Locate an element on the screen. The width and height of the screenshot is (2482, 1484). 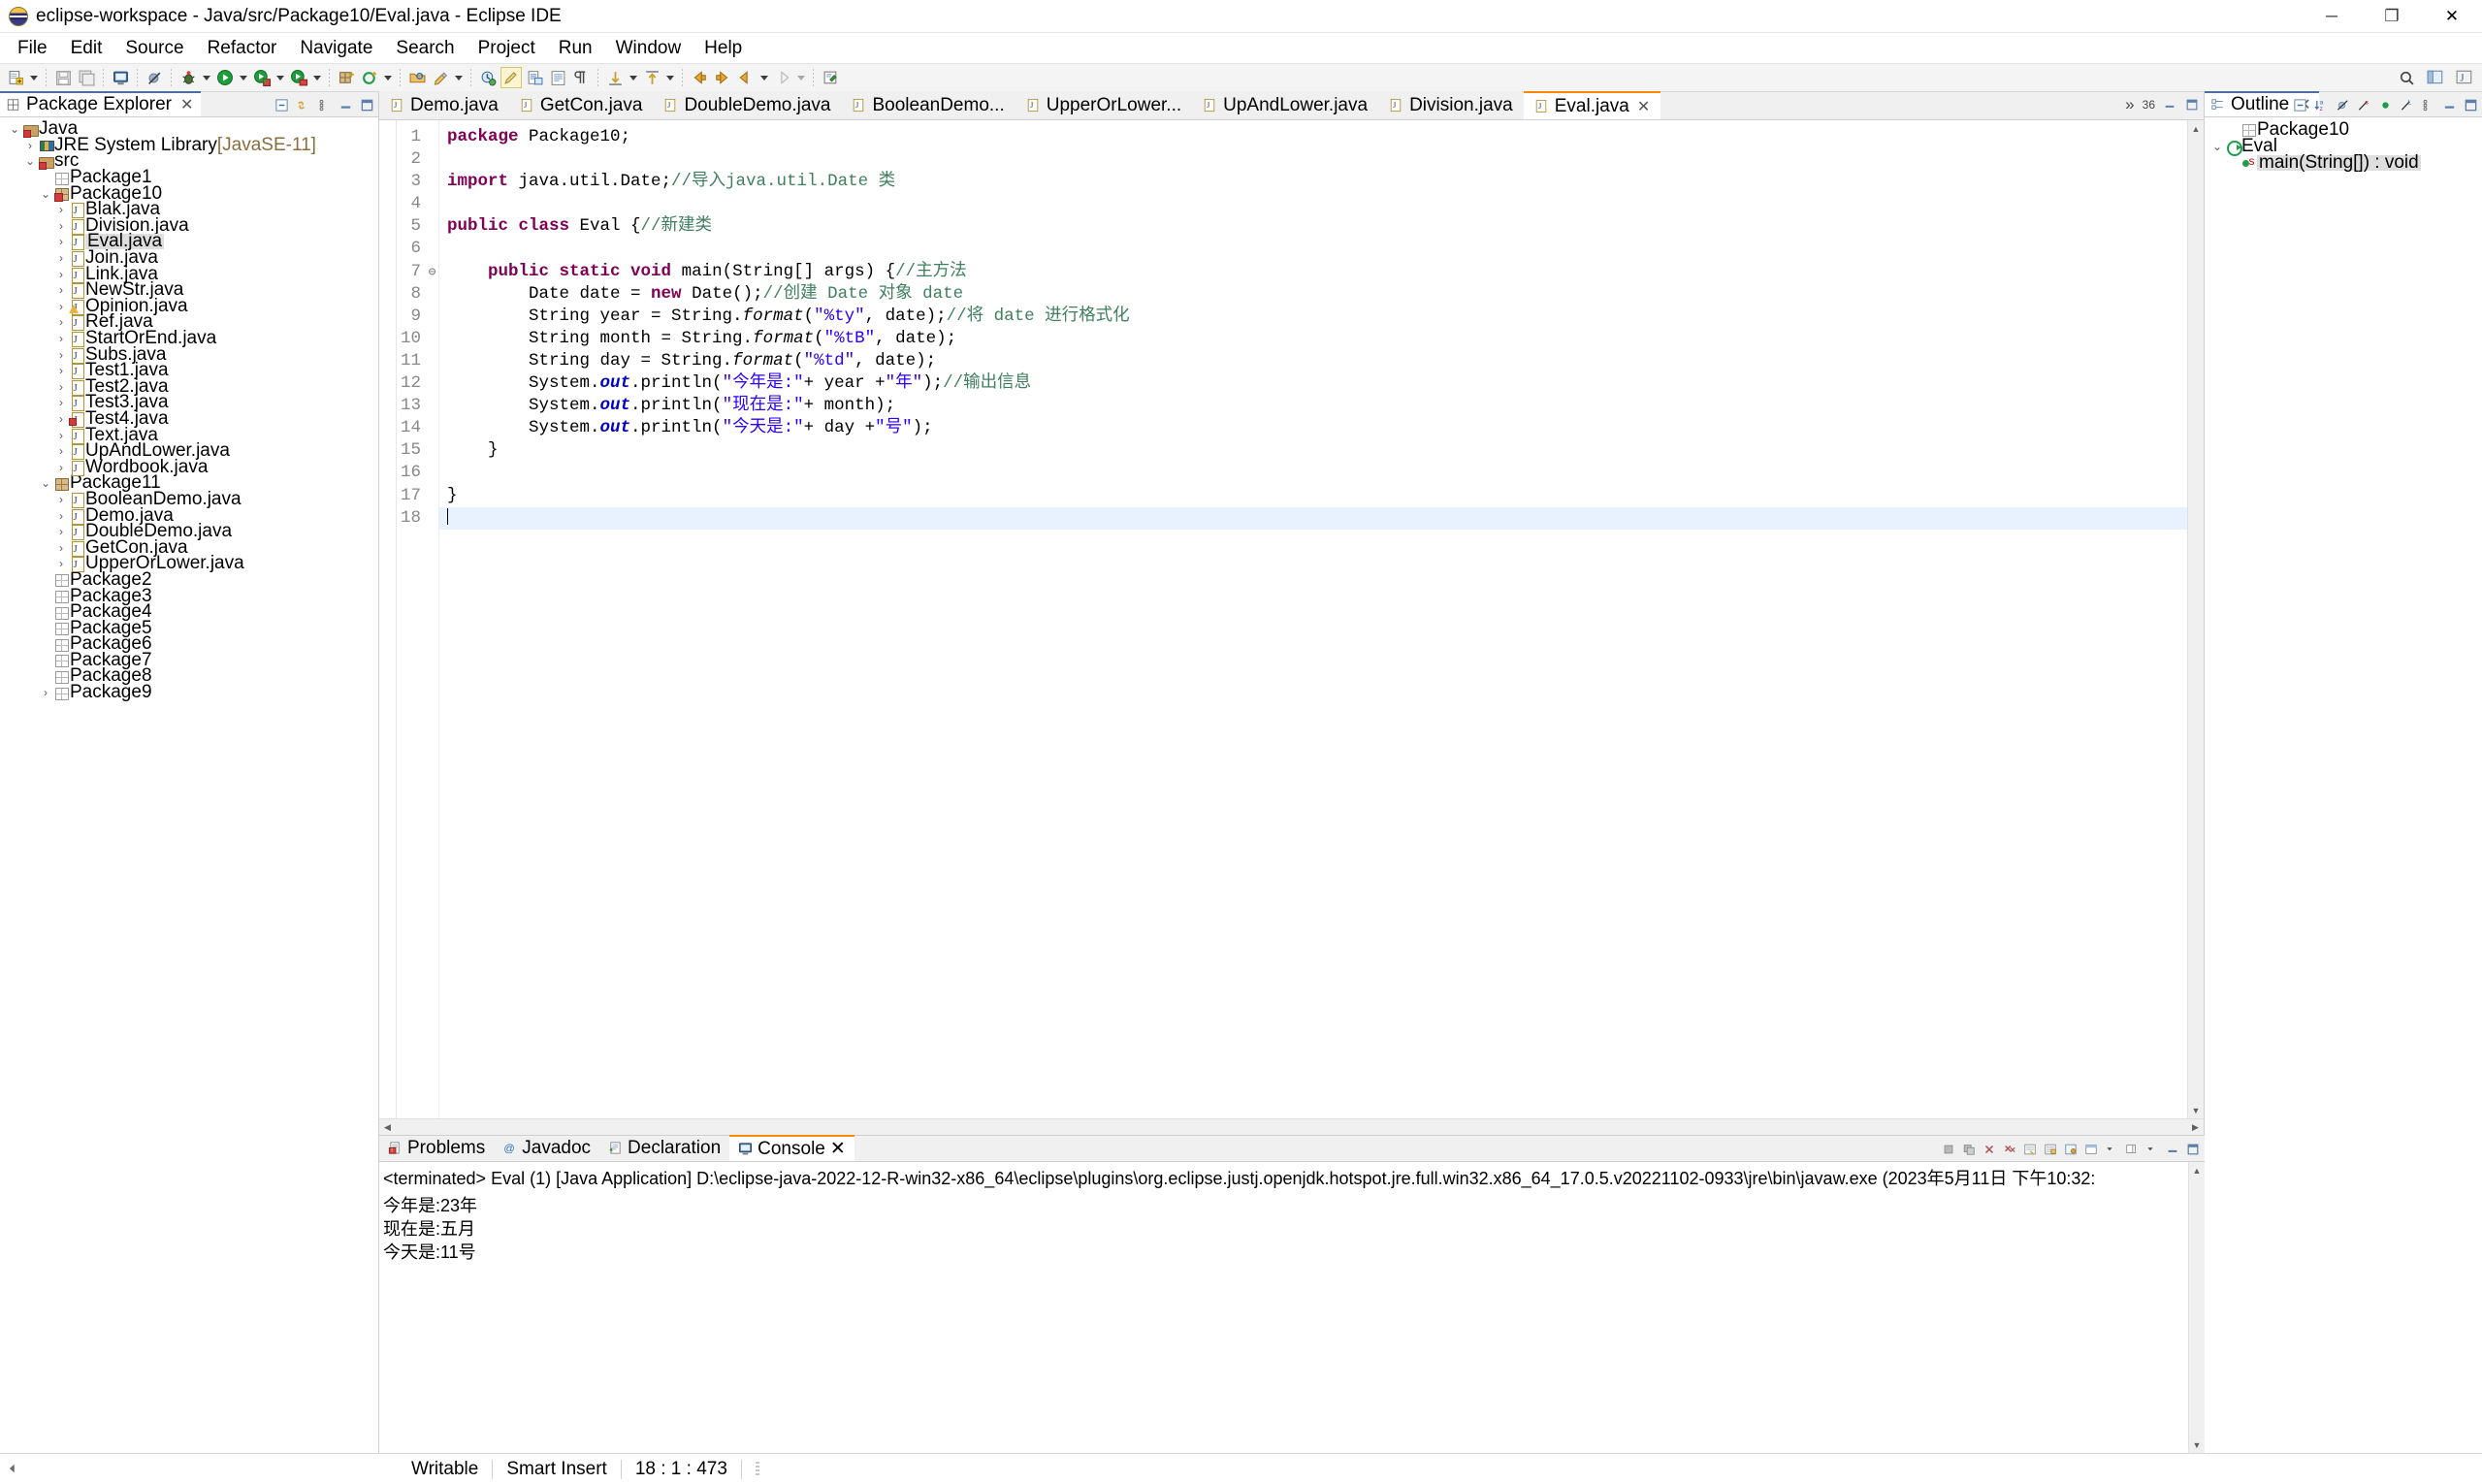
menu-refactor: Refactor is located at coordinates (242, 49).